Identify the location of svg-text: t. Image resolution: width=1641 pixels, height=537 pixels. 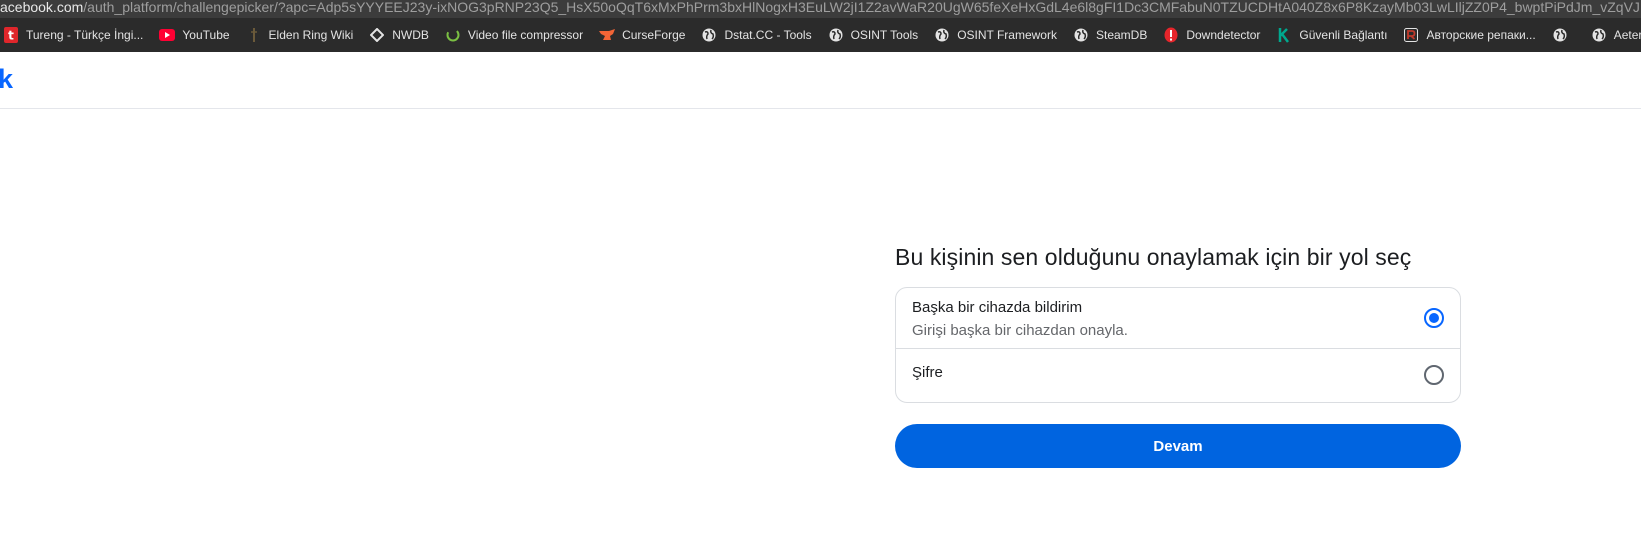
(11, 36).